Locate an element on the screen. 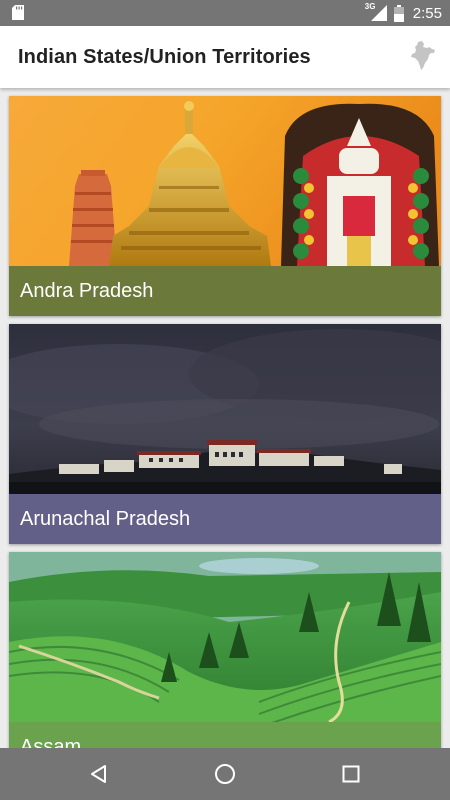 The height and width of the screenshot is (800, 450). page-title: Indian States/Union Territories is located at coordinates (164, 57).